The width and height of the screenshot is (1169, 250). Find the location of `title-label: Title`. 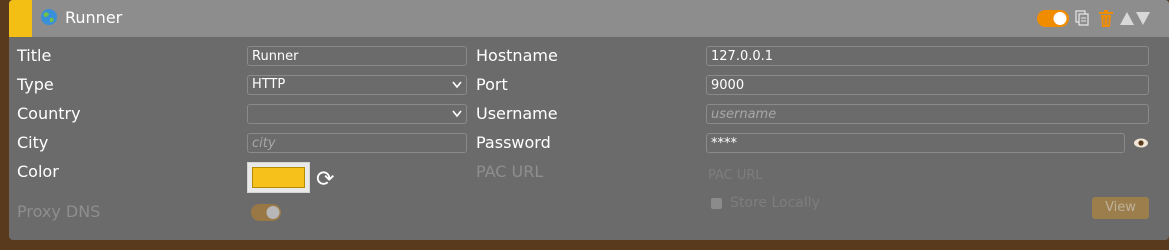

title-label: Title is located at coordinates (34, 55).